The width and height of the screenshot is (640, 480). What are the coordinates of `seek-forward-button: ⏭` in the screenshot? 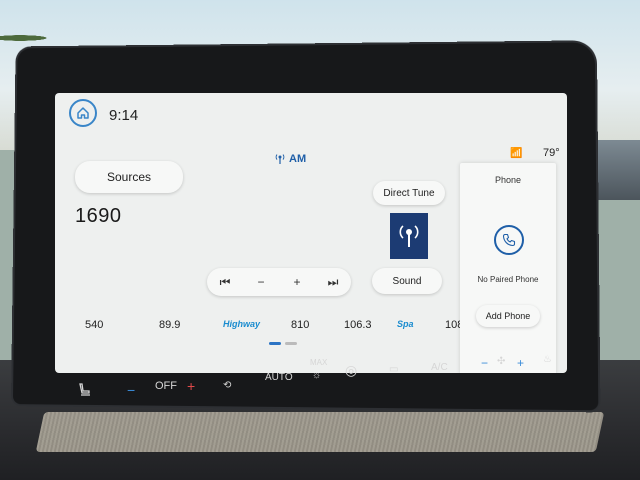 It's located at (333, 282).